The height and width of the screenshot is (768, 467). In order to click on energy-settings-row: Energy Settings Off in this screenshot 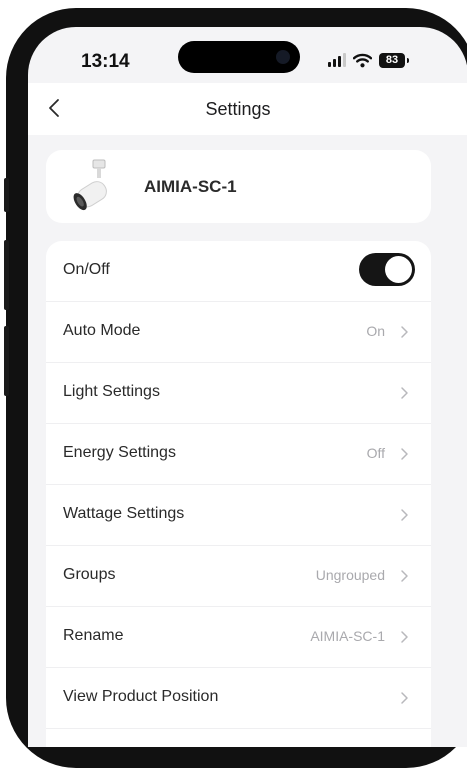, I will do `click(238, 454)`.